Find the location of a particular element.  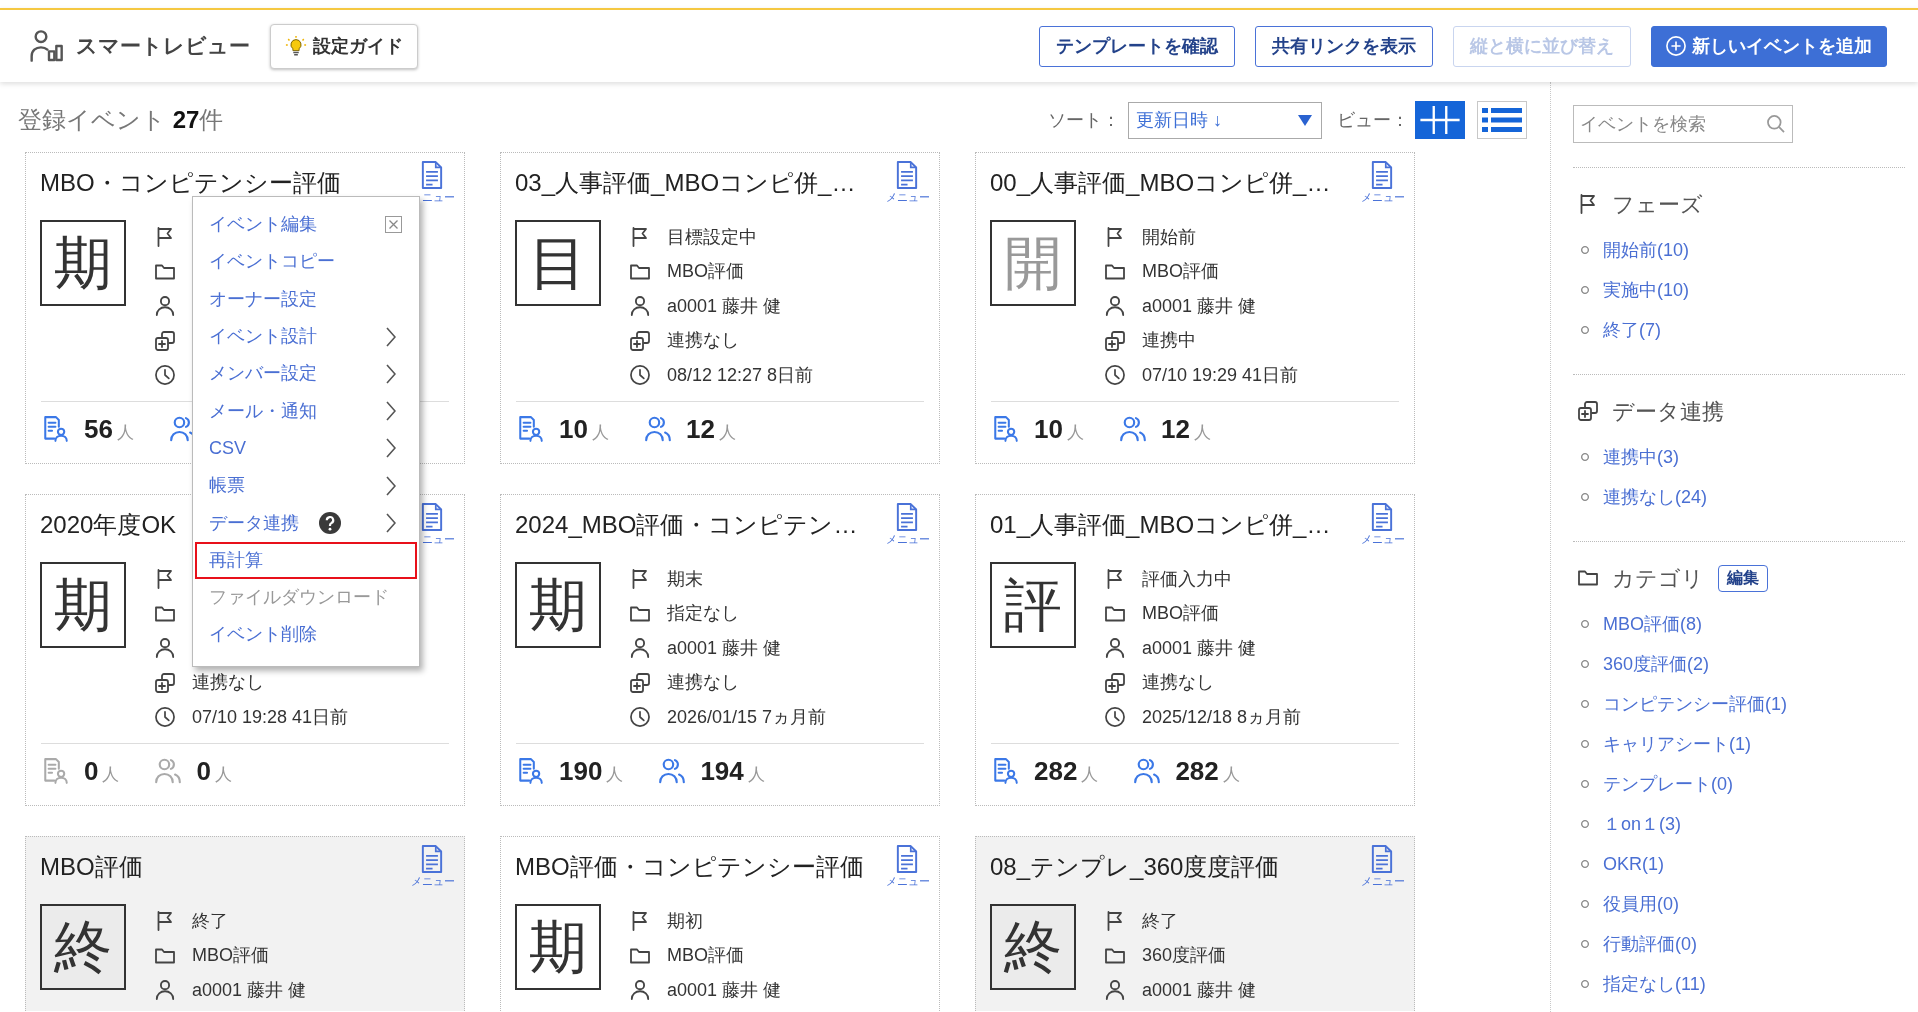

stat-count: 194 人 is located at coordinates (732, 771).